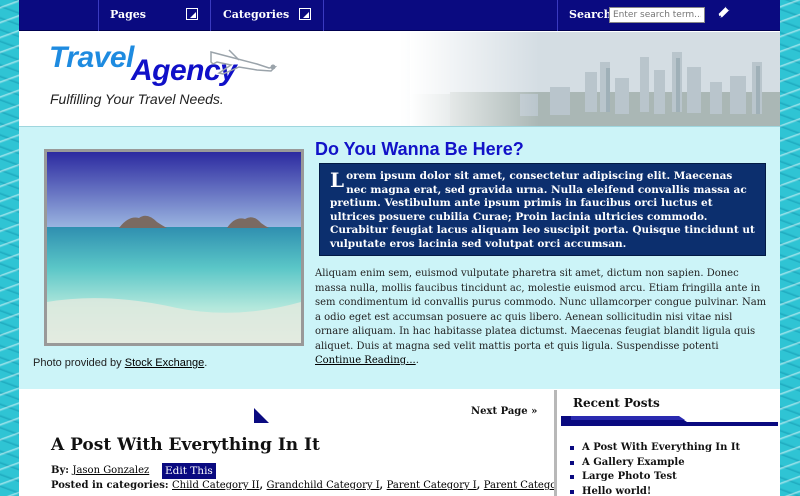 This screenshot has width=800, height=496. I want to click on beach-image, so click(174, 247).